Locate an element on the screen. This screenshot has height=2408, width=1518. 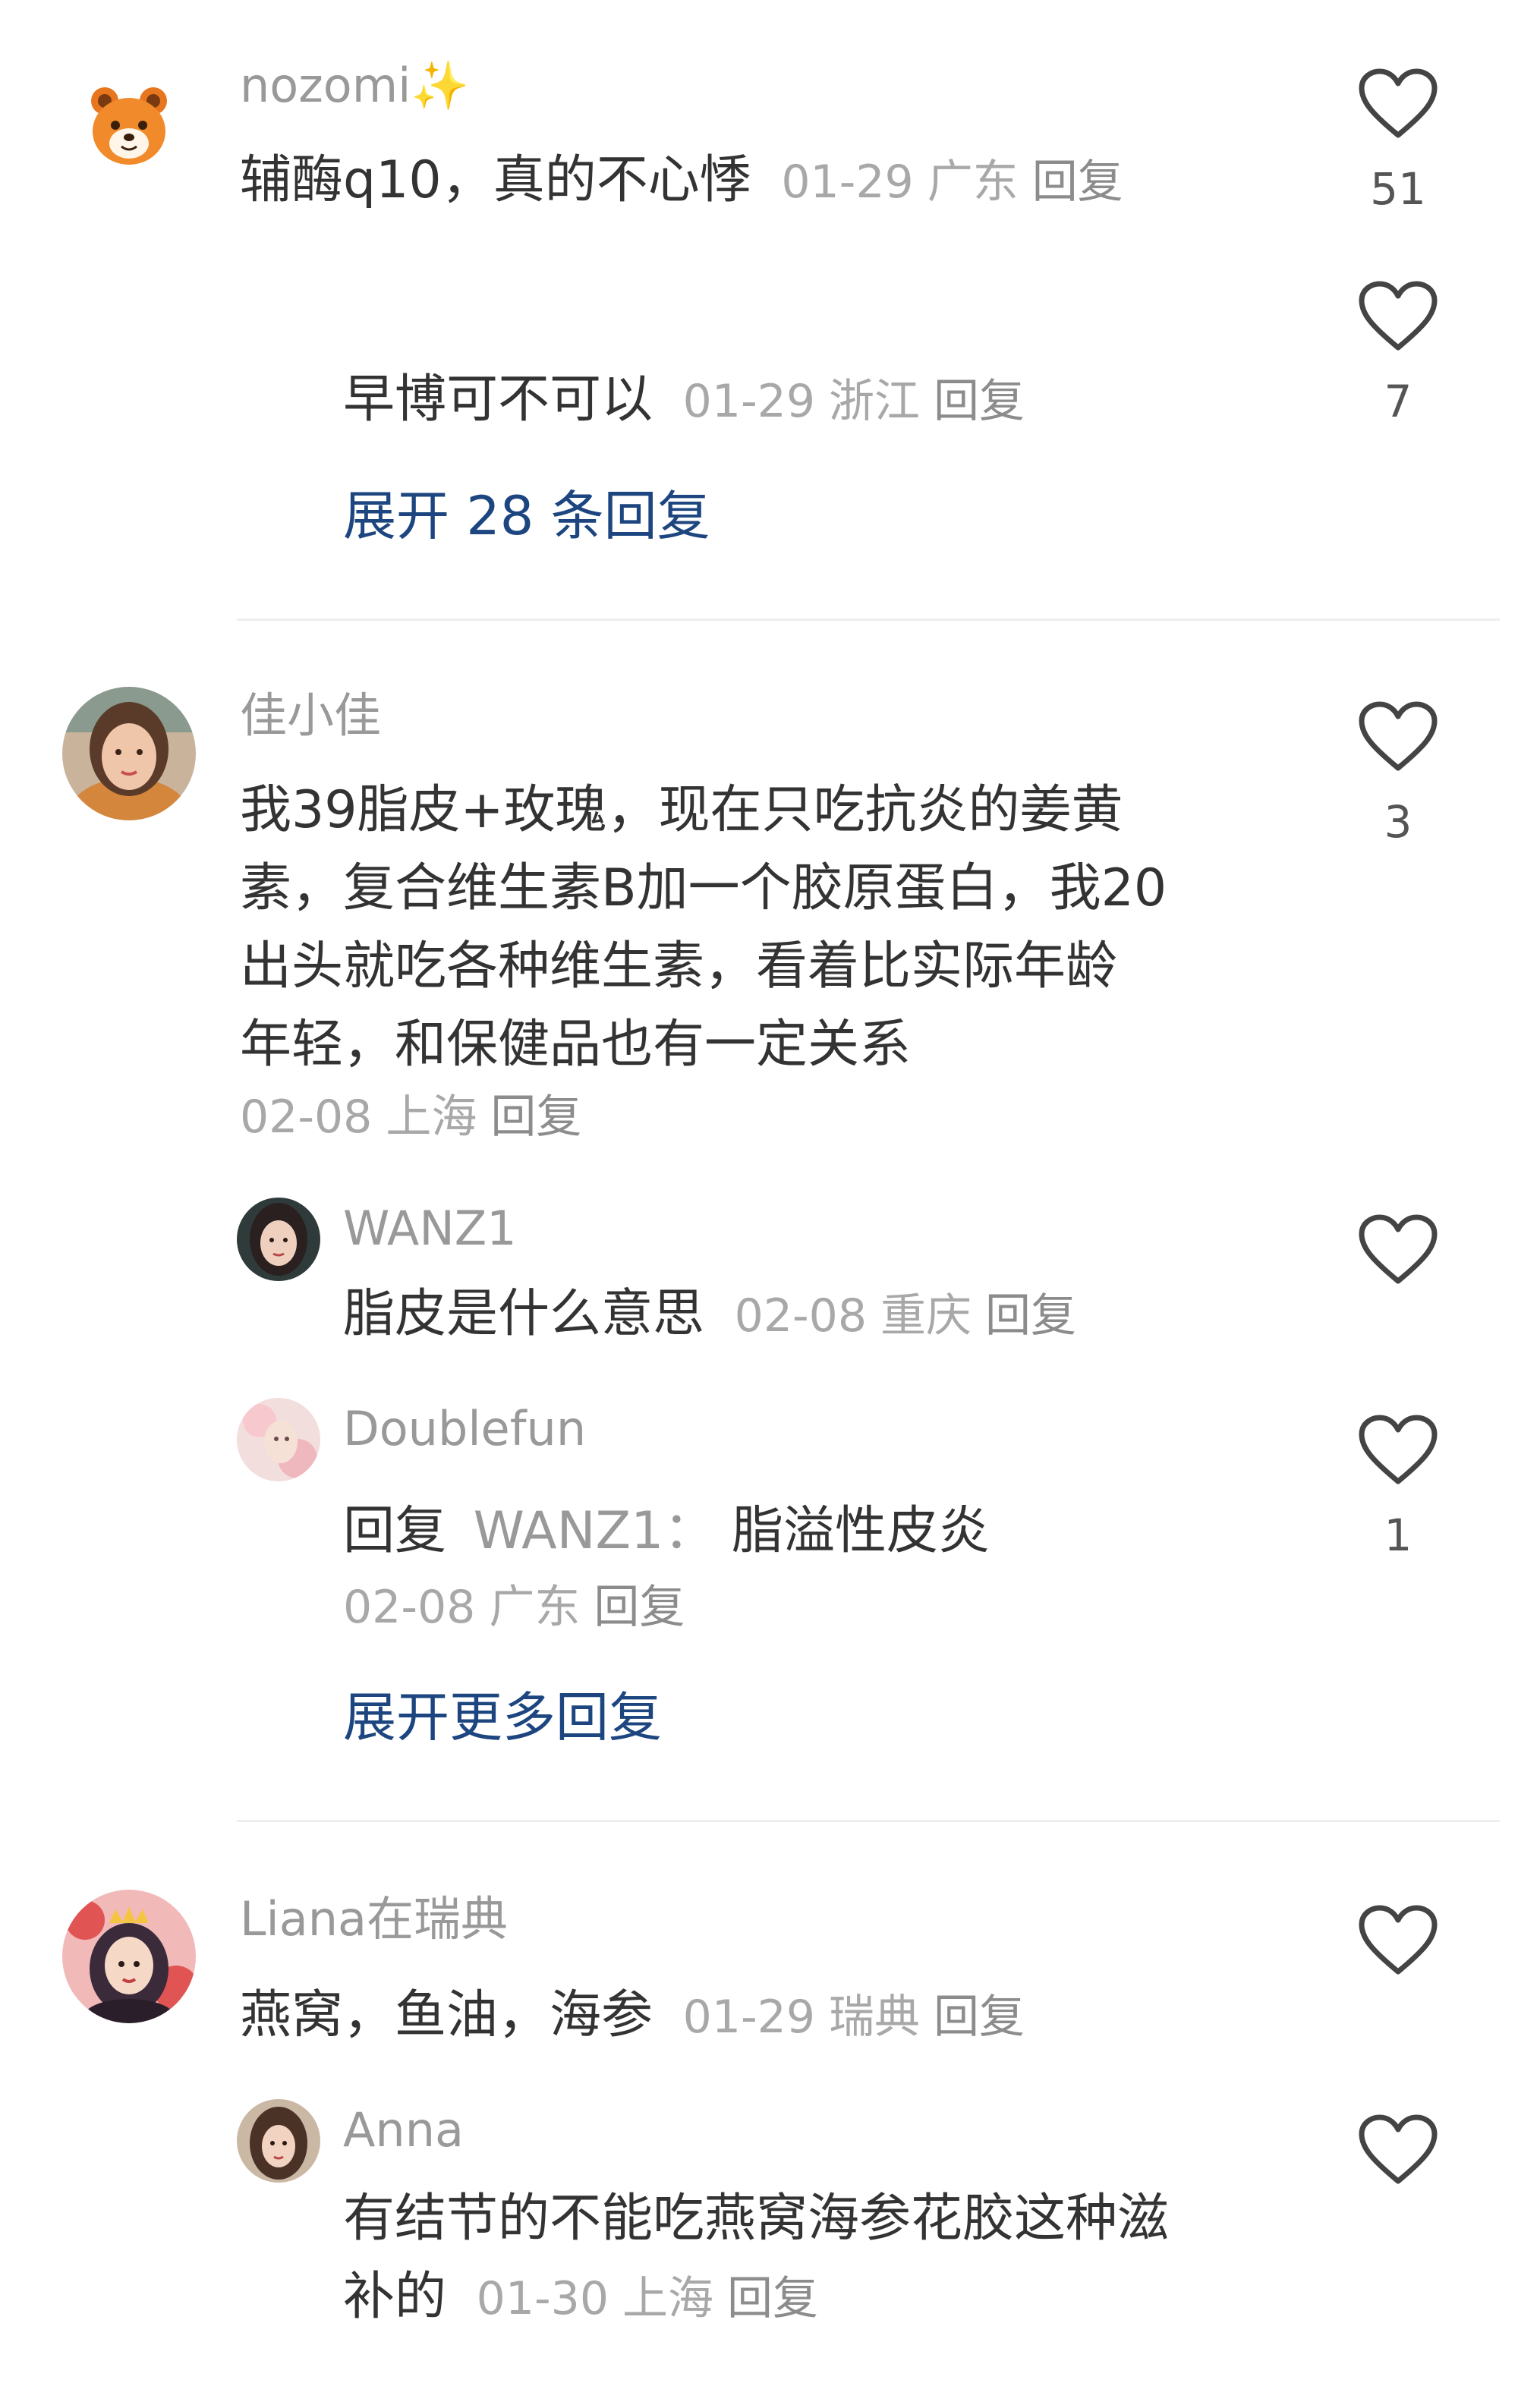
username-text: nozomi is located at coordinates (325, 85).